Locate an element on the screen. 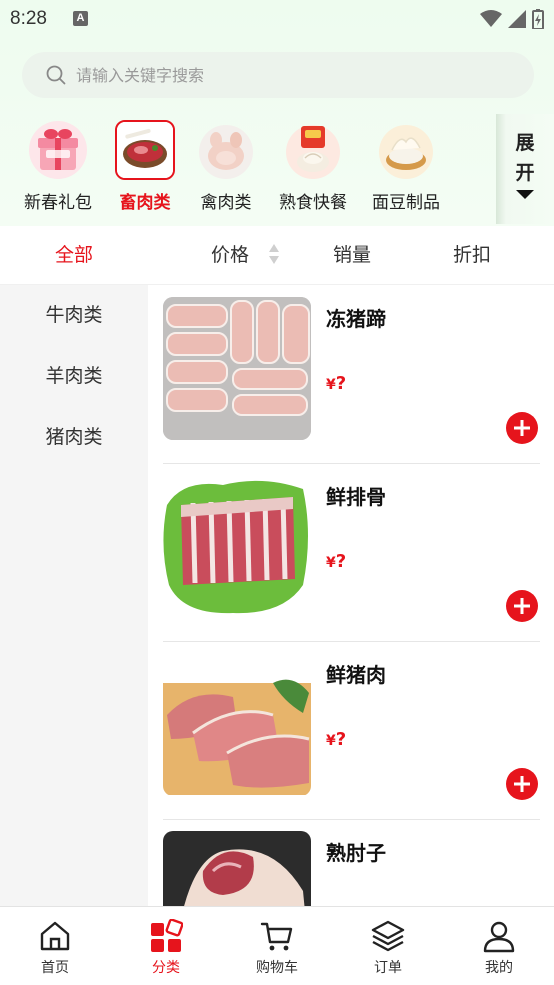 The image size is (554, 985). product-card: 冻猪蹄 ¥? is located at coordinates (351, 374).